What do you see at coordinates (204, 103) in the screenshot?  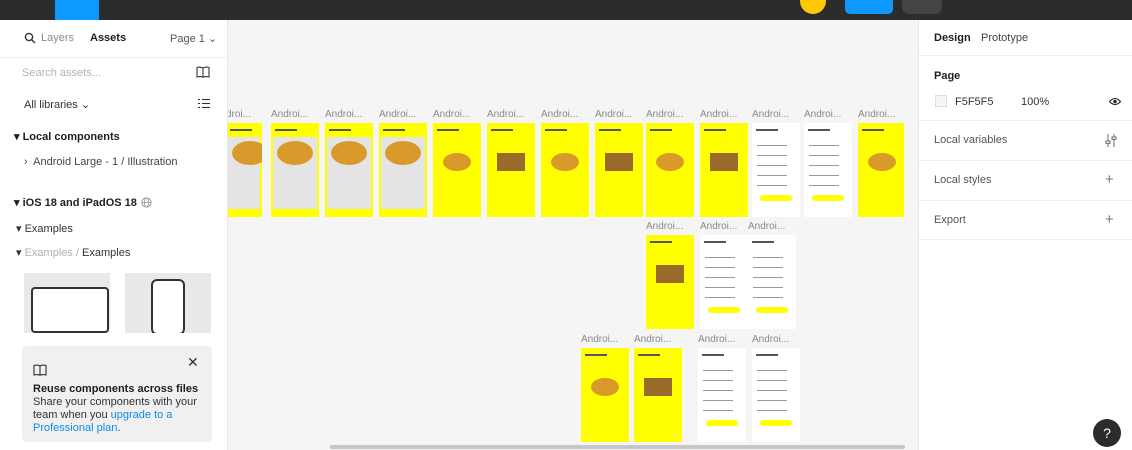 I see `list-view-icon` at bounding box center [204, 103].